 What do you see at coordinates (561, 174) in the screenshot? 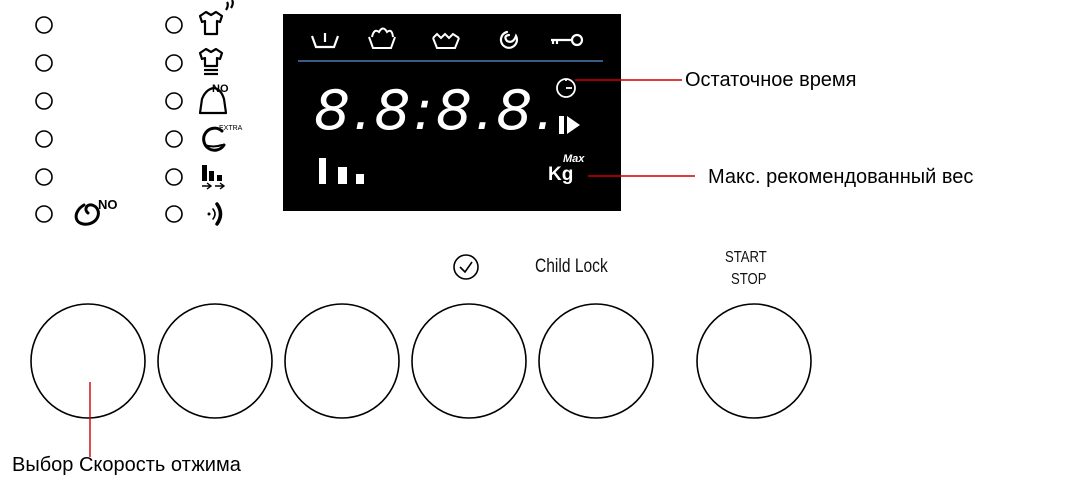
I see `kg-label: Kg` at bounding box center [561, 174].